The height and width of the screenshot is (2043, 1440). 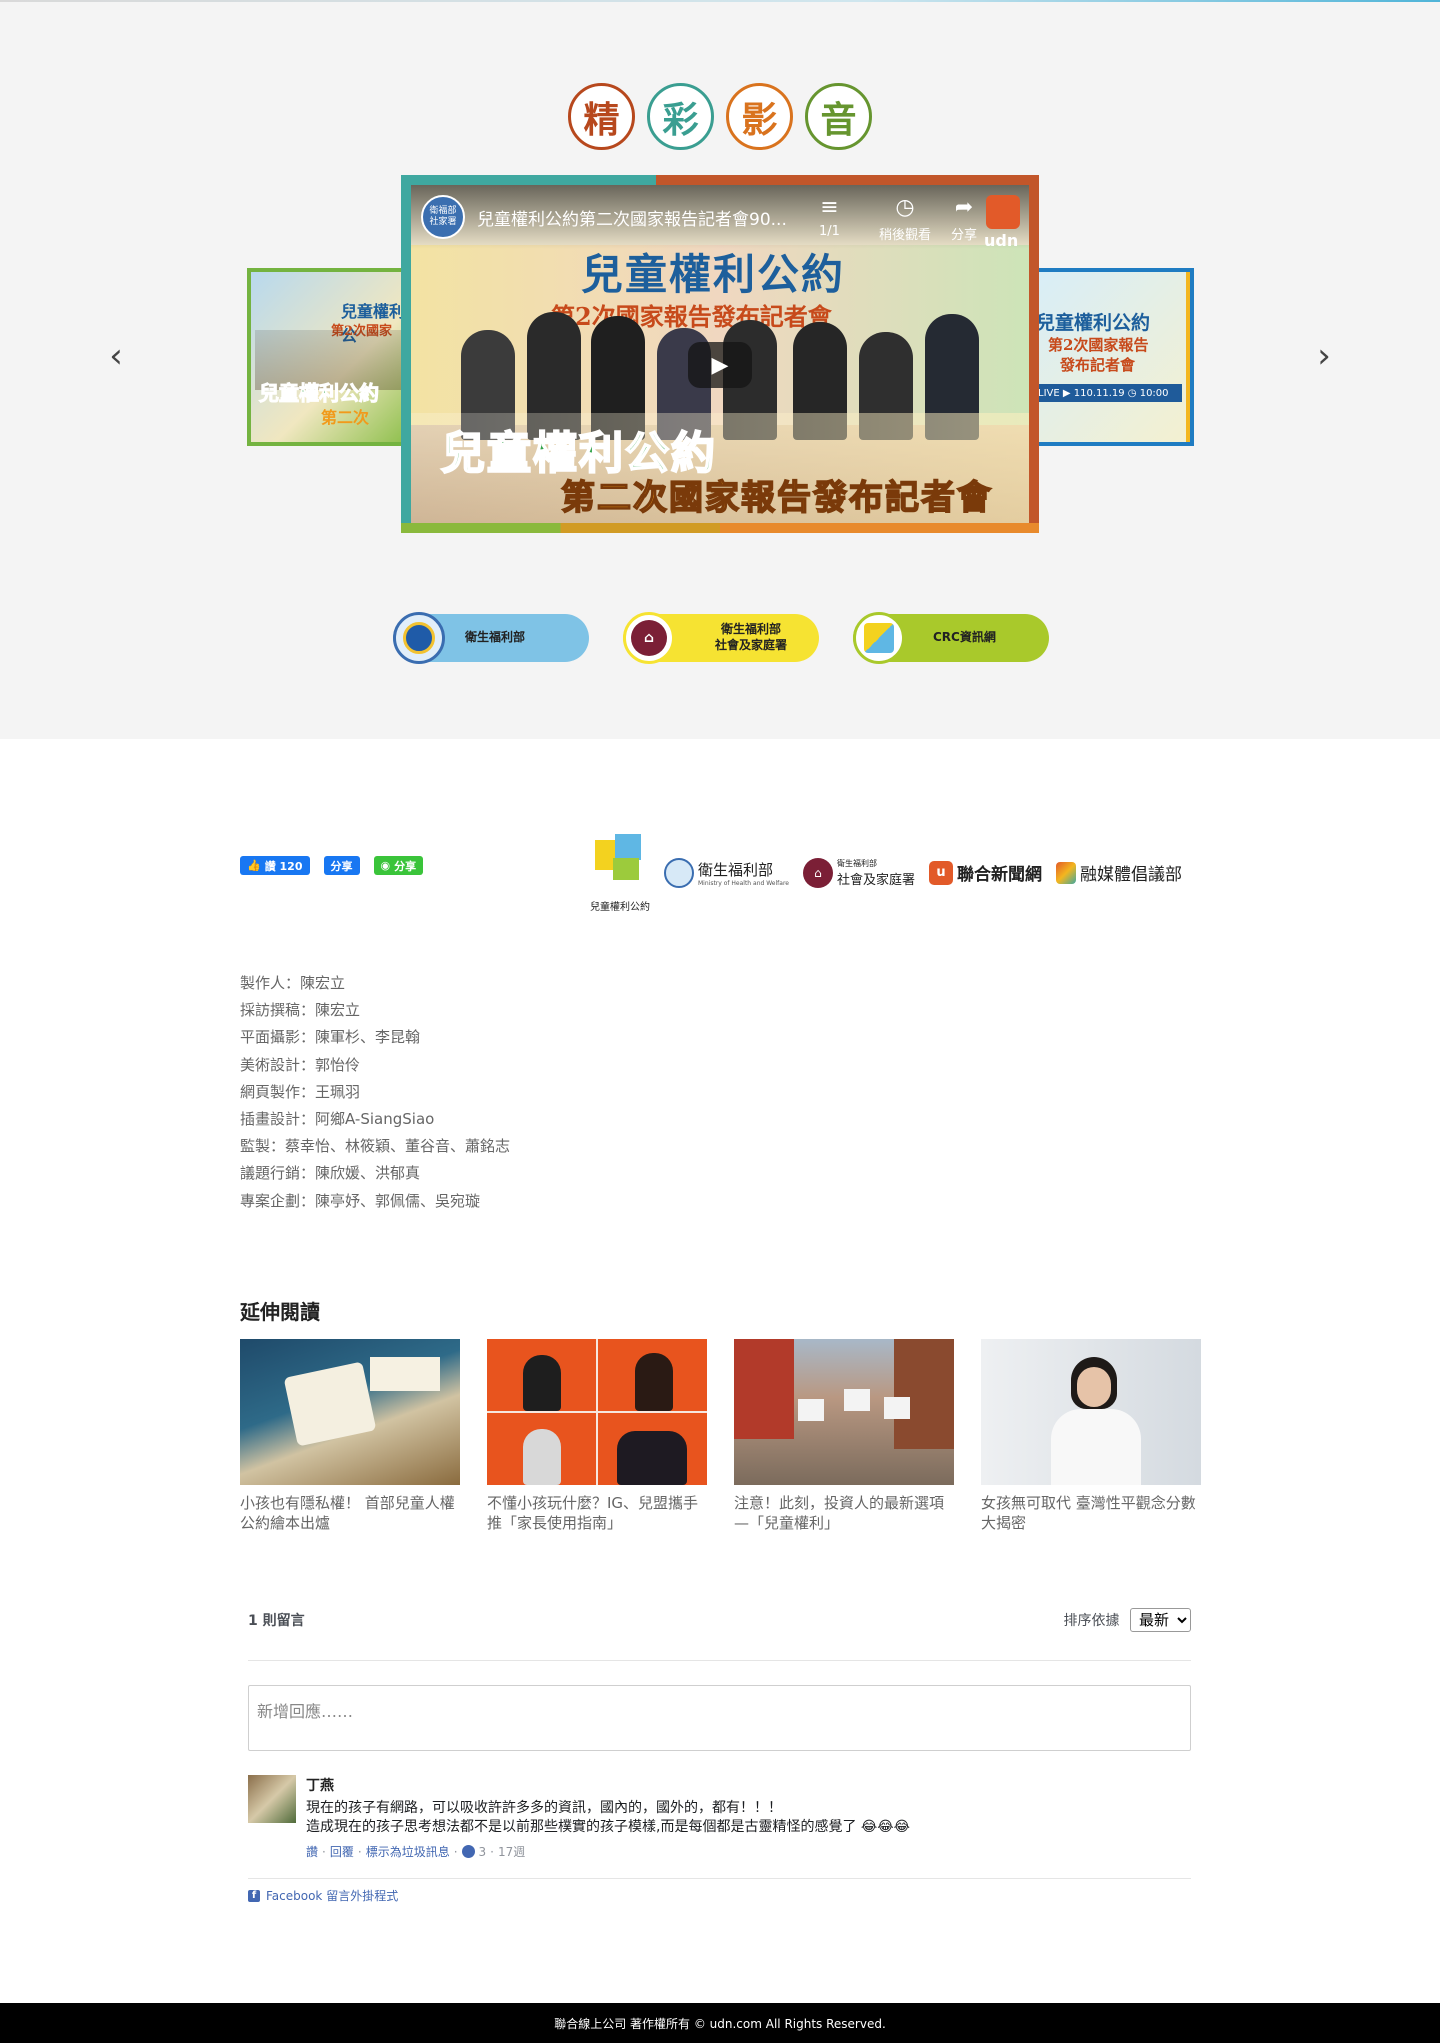 What do you see at coordinates (375, 1146) in the screenshot?
I see `credit-line: 監製：蔡幸怡、林筱穎、董谷音、蕭銘志` at bounding box center [375, 1146].